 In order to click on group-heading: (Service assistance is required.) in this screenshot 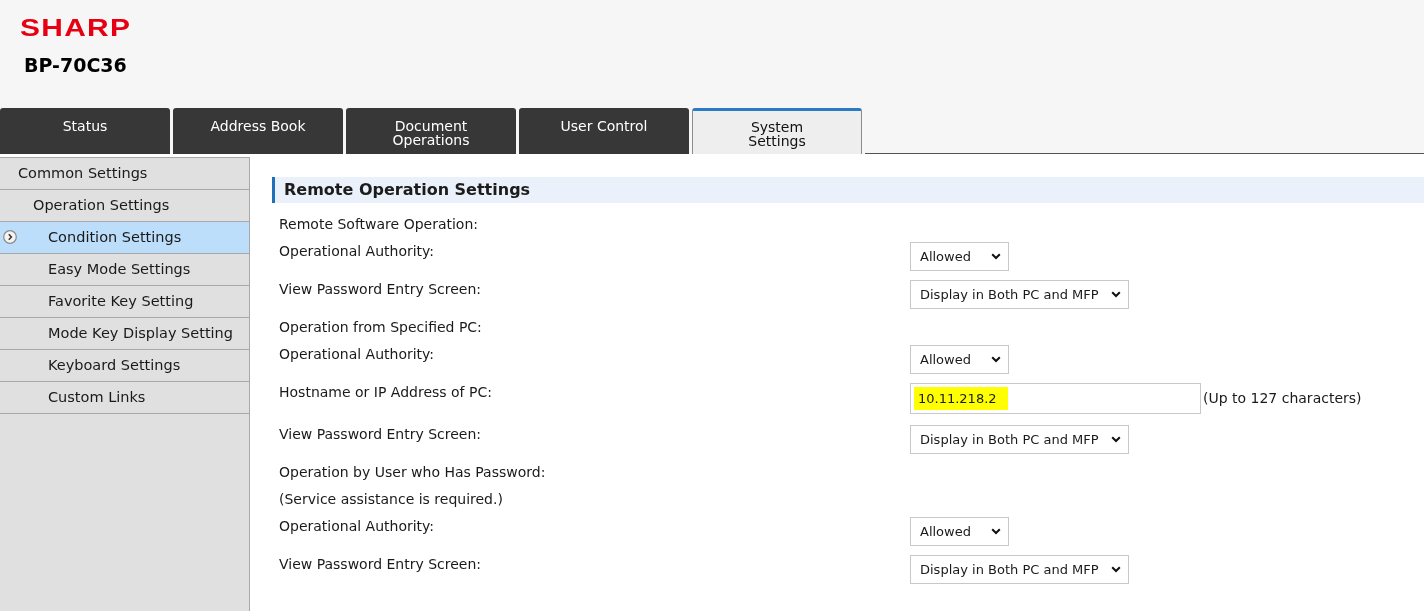, I will do `click(391, 499)`.